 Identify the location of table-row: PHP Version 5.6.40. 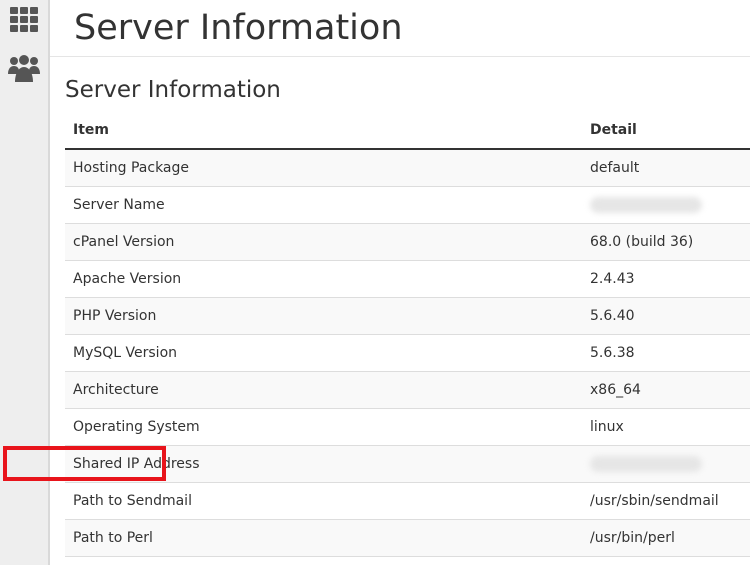
(407, 316).